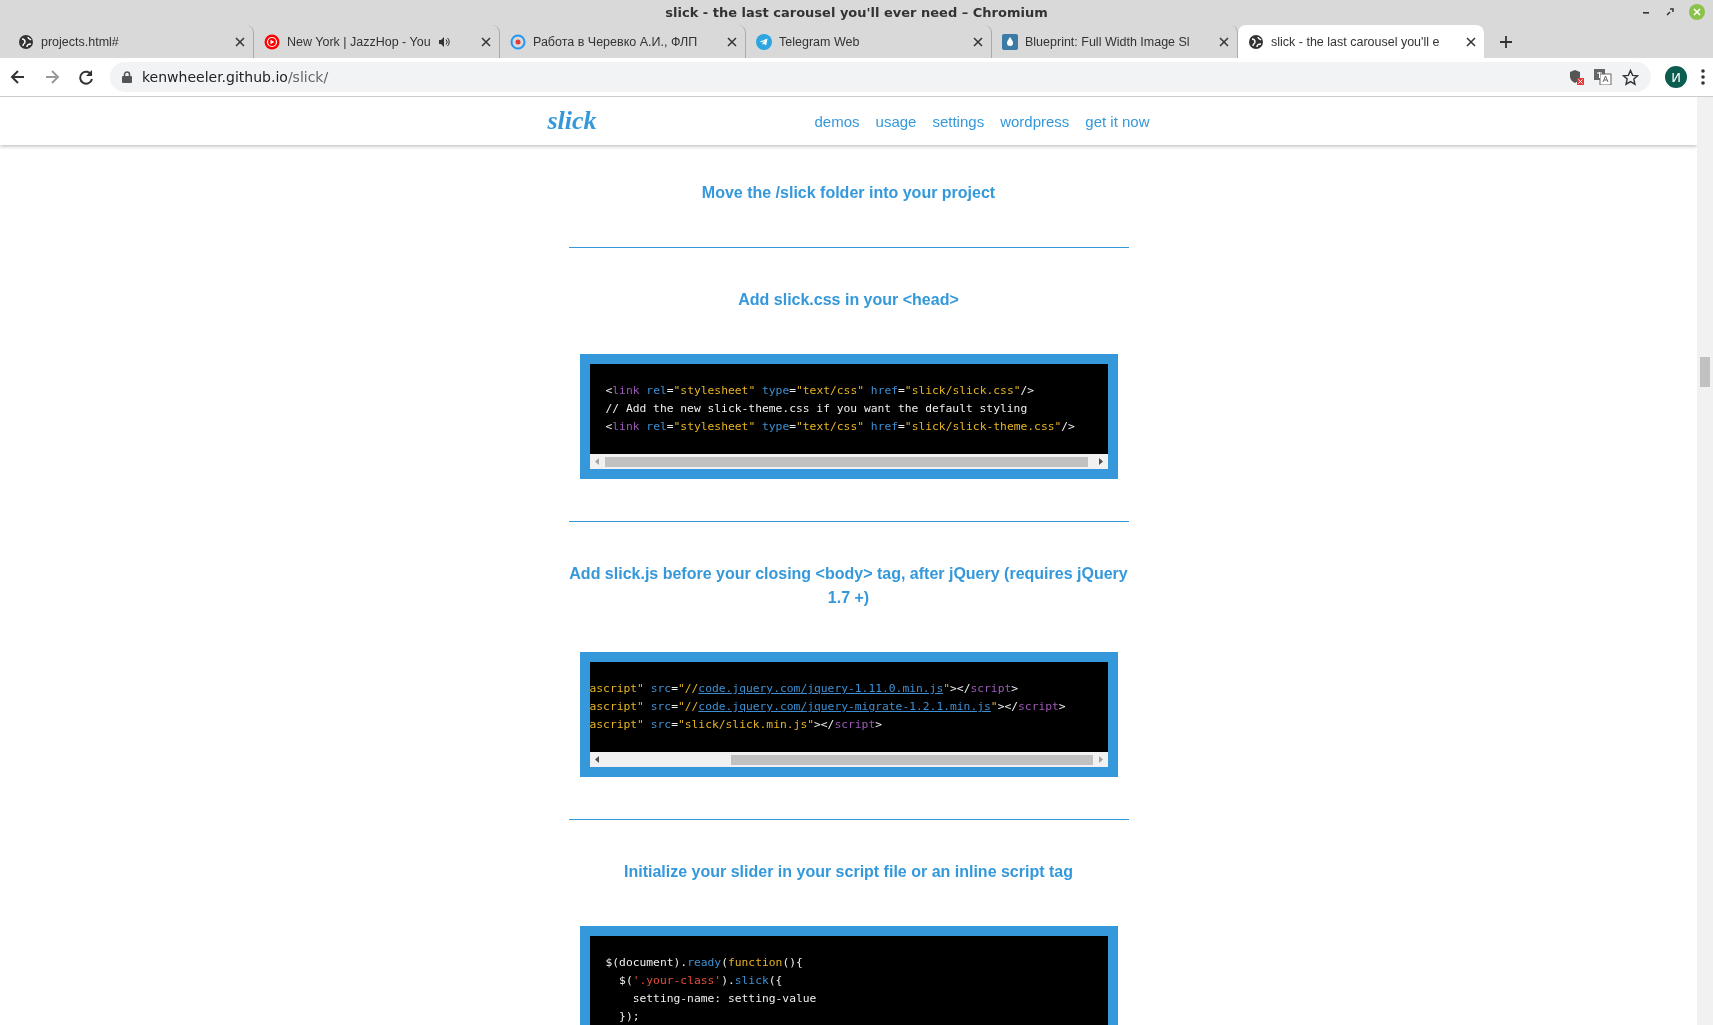 The width and height of the screenshot is (1713, 1025). Describe the element at coordinates (127, 77) in the screenshot. I see `lock-icon` at that location.